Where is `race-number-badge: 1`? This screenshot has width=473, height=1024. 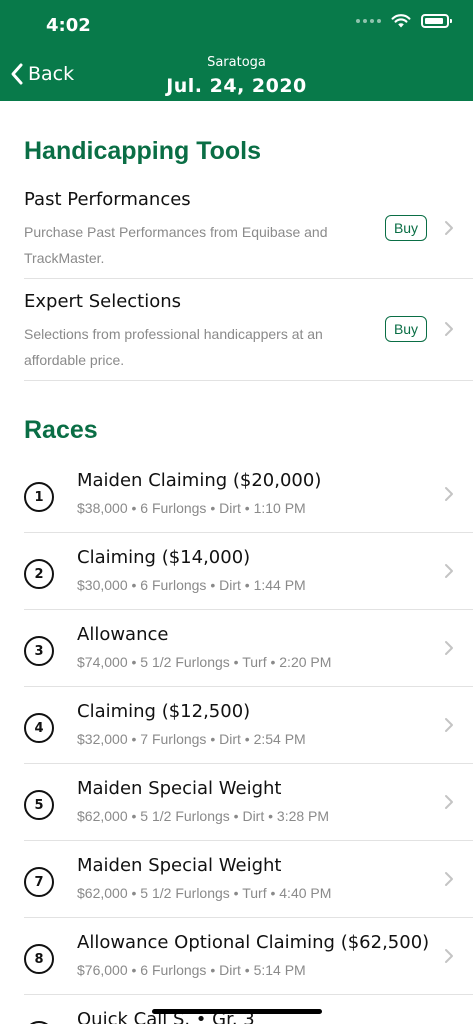 race-number-badge: 1 is located at coordinates (39, 497).